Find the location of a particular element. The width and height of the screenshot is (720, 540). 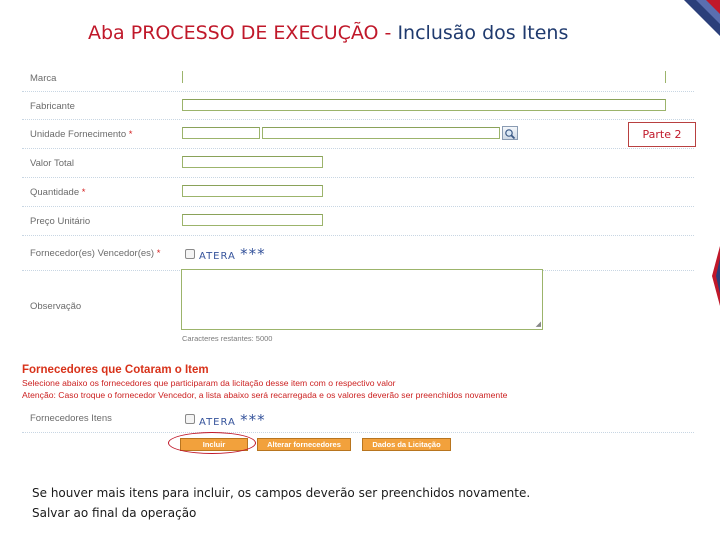

vencedor-checkbox is located at coordinates (190, 254).